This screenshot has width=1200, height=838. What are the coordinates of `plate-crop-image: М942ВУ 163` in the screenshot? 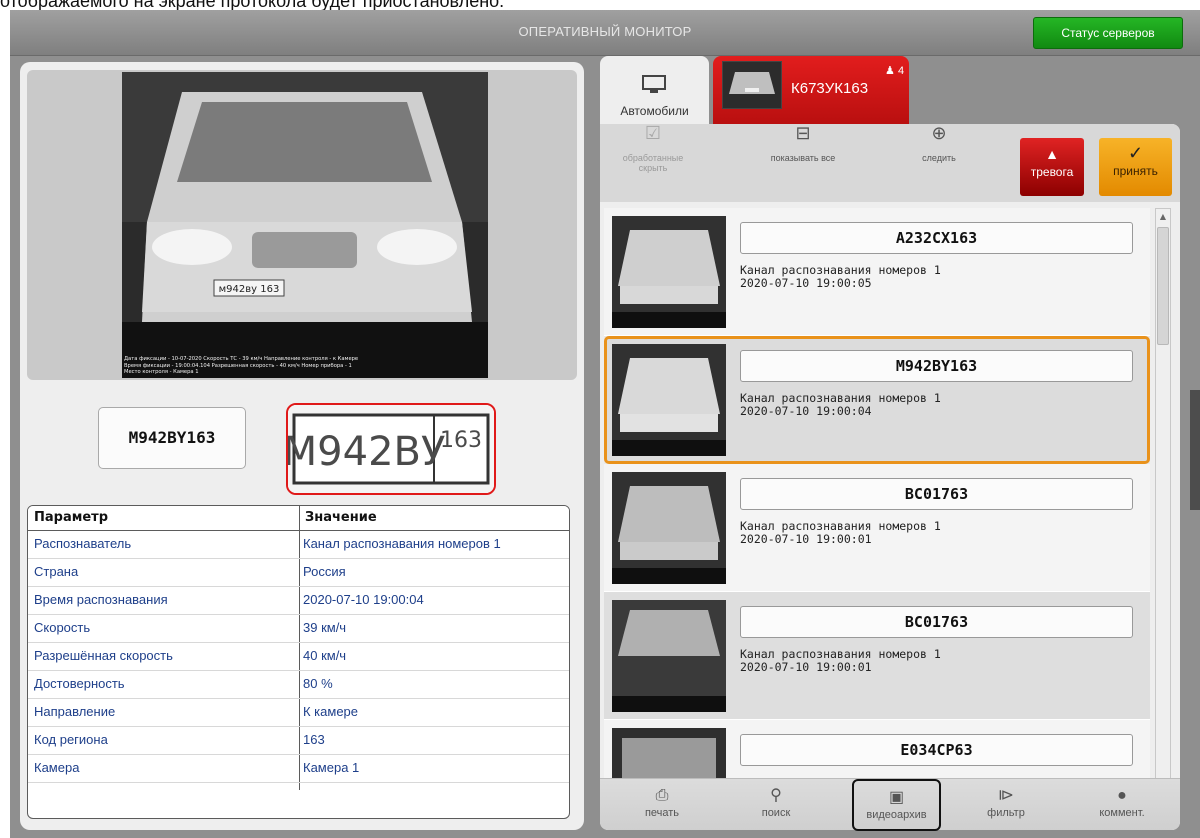 It's located at (391, 449).